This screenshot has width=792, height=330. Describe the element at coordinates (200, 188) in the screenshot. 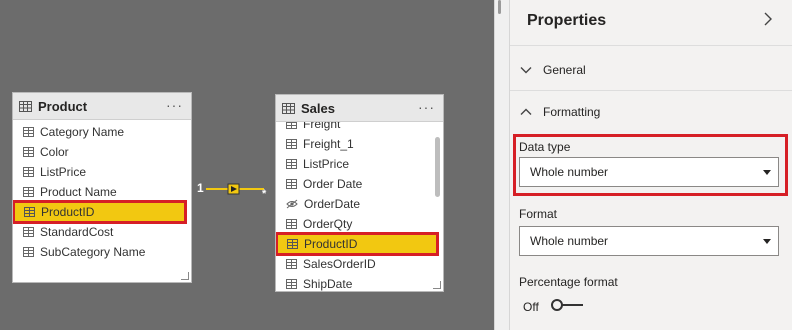

I see `relationship-one-label: 1` at that location.